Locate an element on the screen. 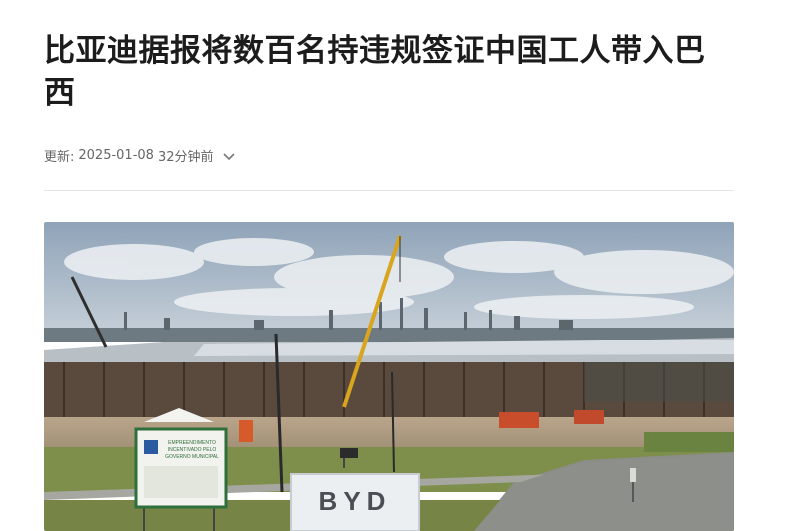 The height and width of the screenshot is (531, 795). chevron-down-icon is located at coordinates (229, 156).